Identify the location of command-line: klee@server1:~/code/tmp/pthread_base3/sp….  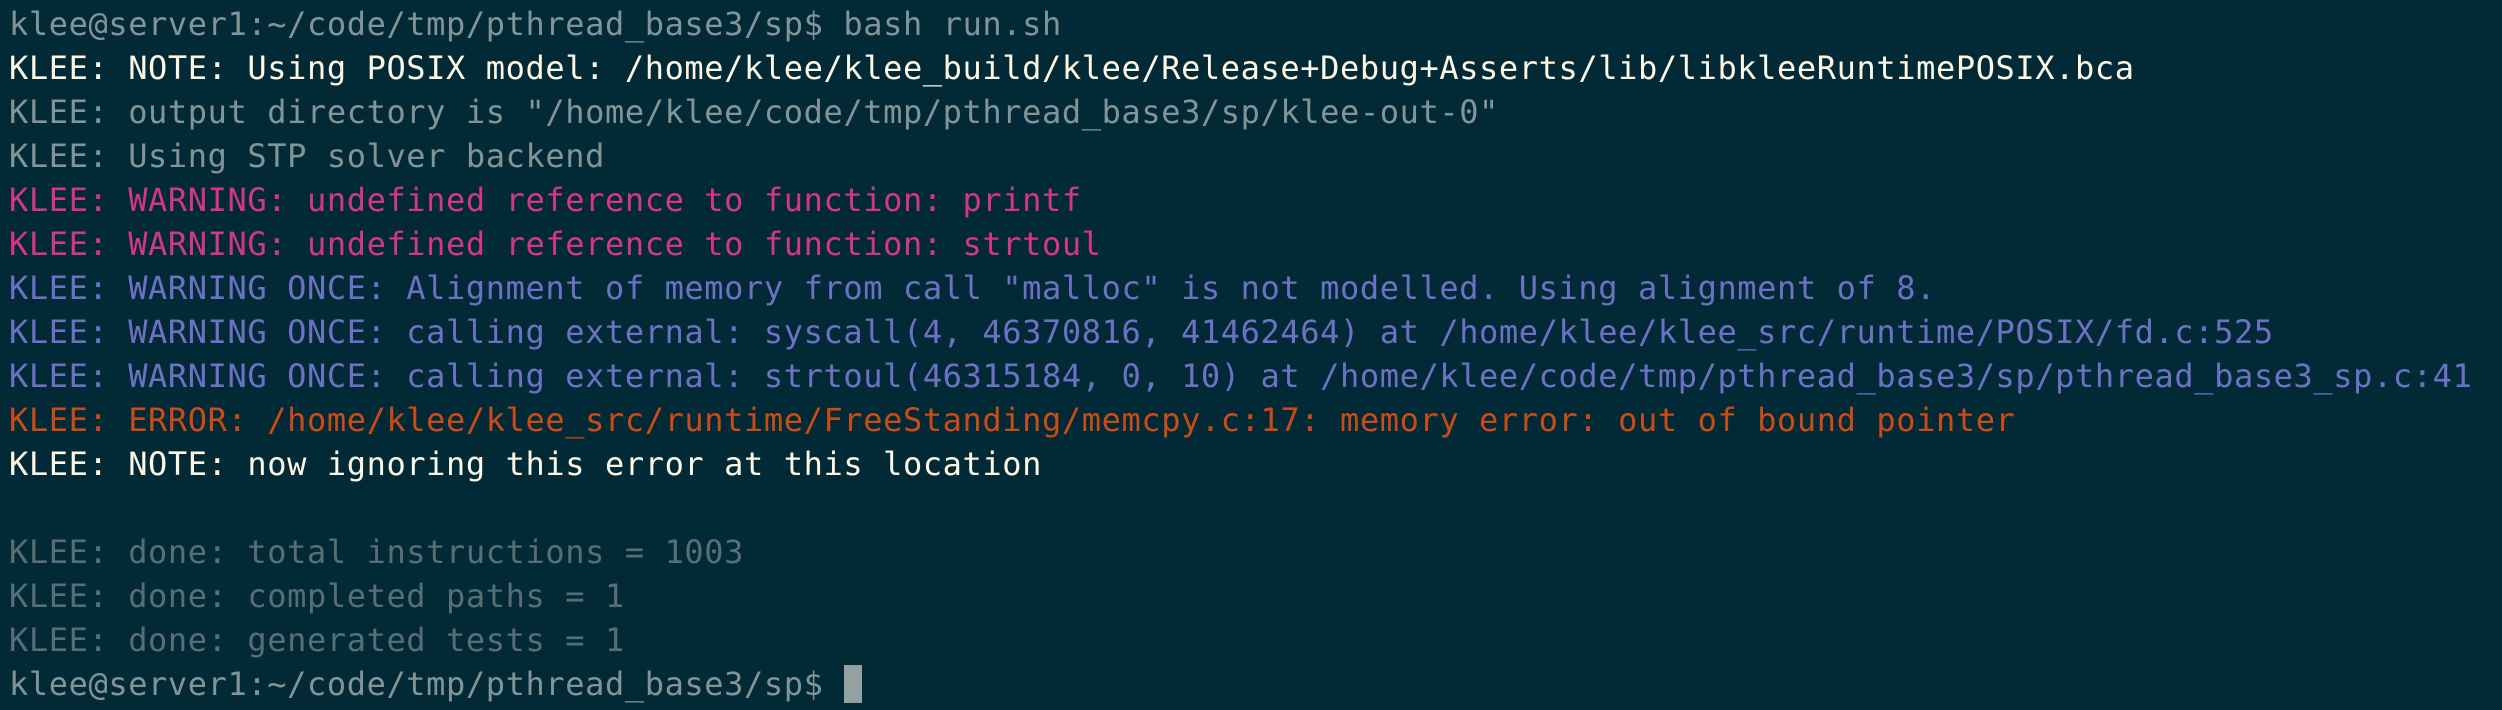
(1255, 24).